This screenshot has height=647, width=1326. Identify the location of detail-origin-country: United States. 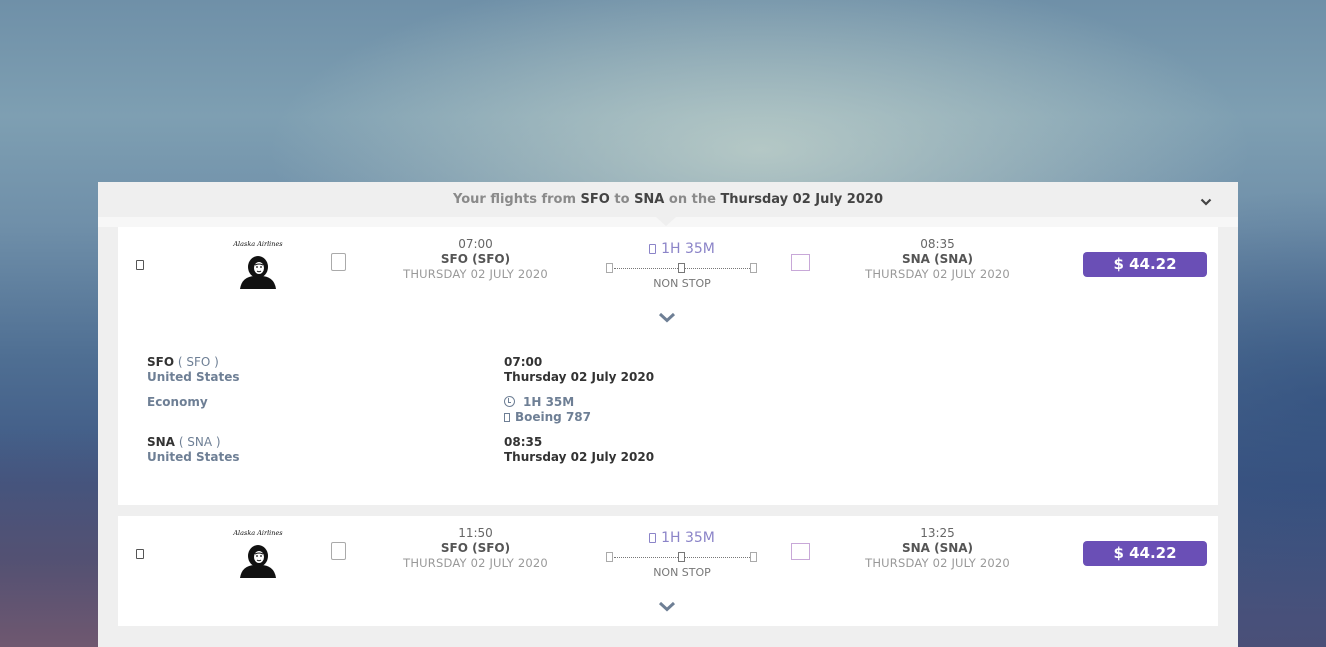
(193, 377).